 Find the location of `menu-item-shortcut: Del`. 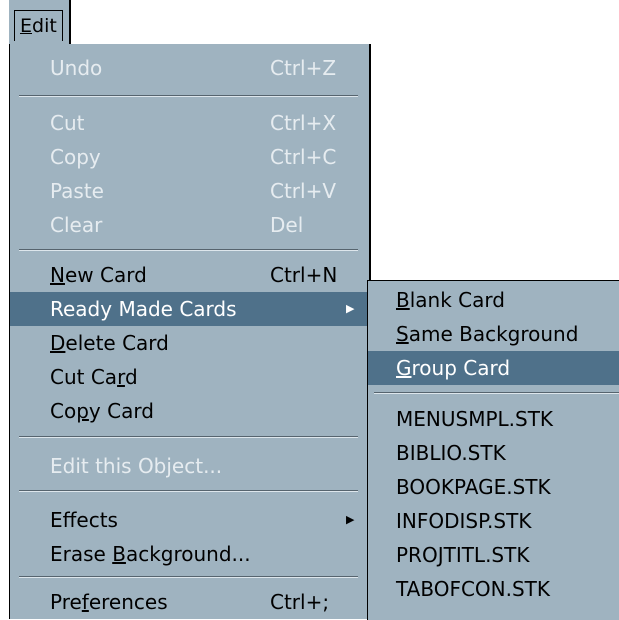

menu-item-shortcut: Del is located at coordinates (287, 225).